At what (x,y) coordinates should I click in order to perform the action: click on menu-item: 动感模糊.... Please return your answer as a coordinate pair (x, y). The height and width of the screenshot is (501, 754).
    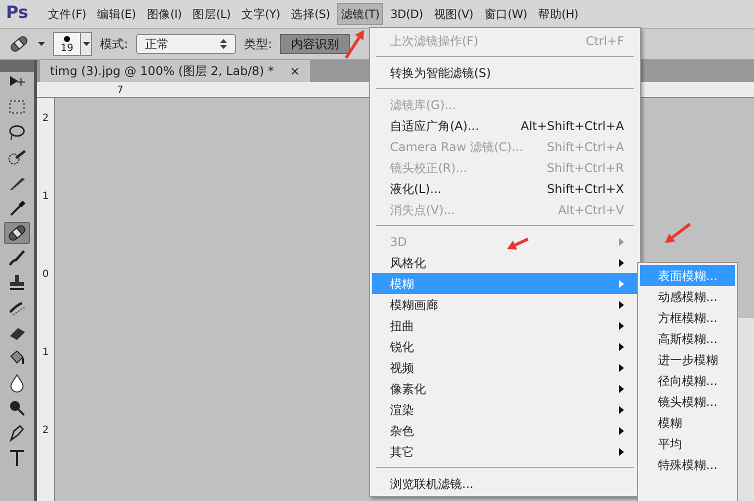
    Looking at the image, I should click on (687, 296).